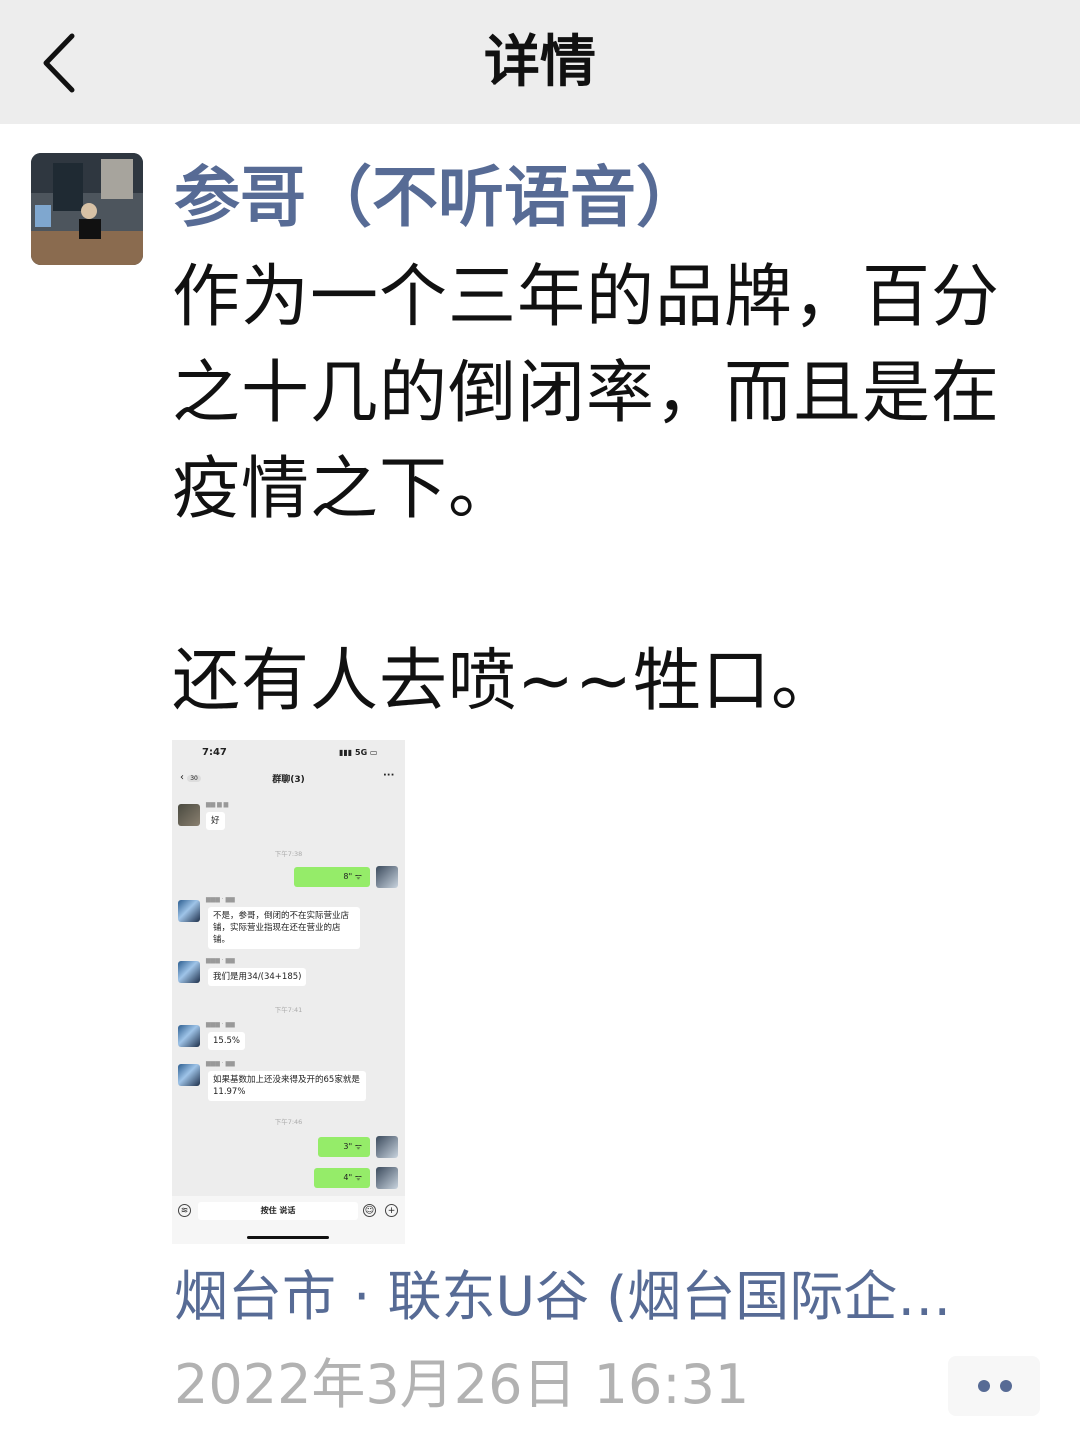 The image size is (1080, 1433). Describe the element at coordinates (994, 1386) in the screenshot. I see `more-actions-button` at that location.